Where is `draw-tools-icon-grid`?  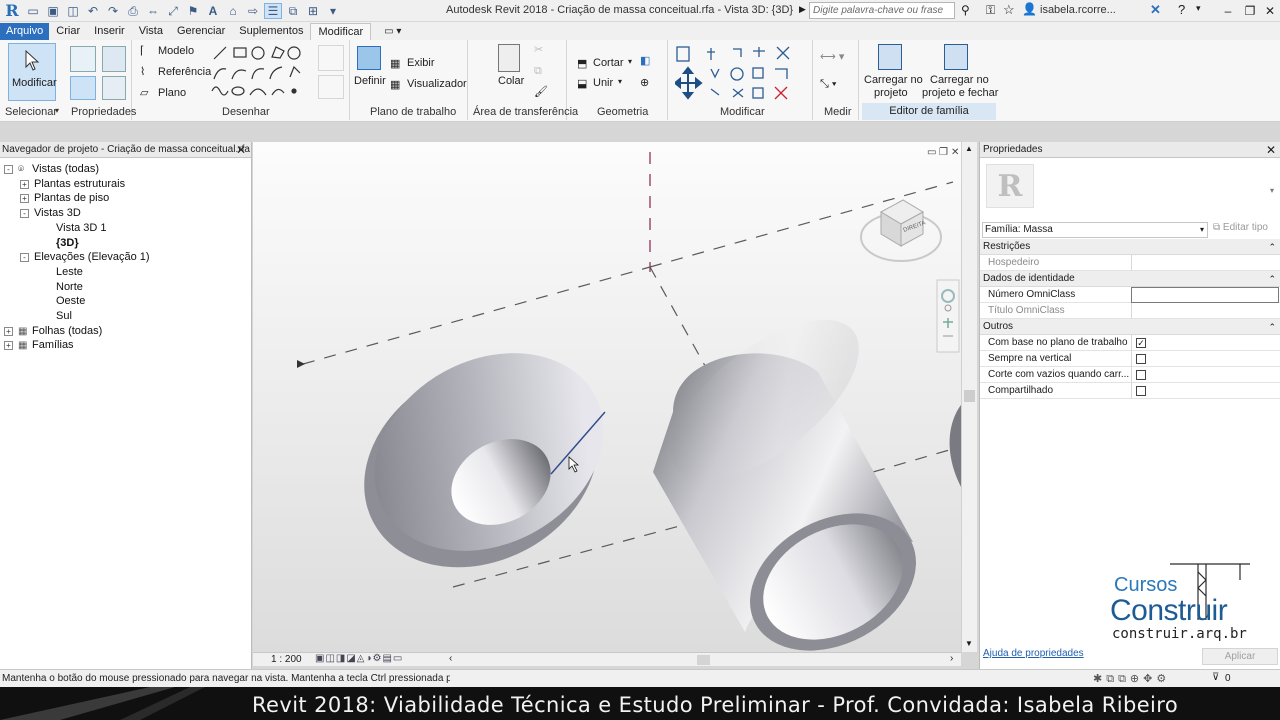
draw-tools-icon-grid is located at coordinates (265, 71).